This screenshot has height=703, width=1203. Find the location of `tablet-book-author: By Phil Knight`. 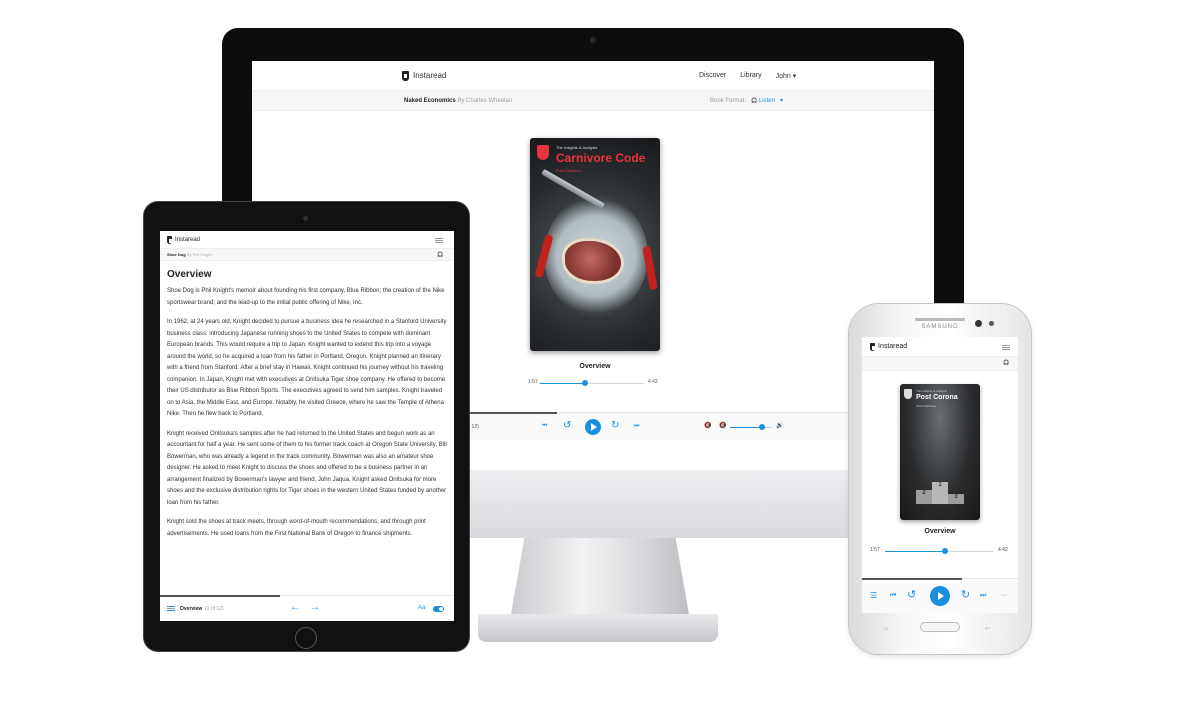

tablet-book-author: By Phil Knight is located at coordinates (199, 254).